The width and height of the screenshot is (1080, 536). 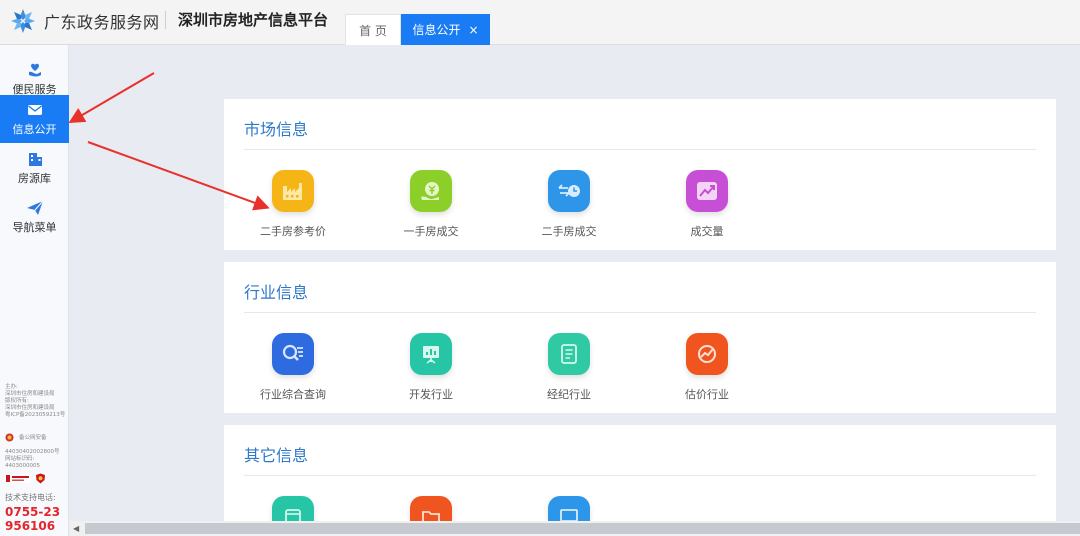 I want to click on scroll-left-arrow-icon: ◀, so click(x=76, y=528).